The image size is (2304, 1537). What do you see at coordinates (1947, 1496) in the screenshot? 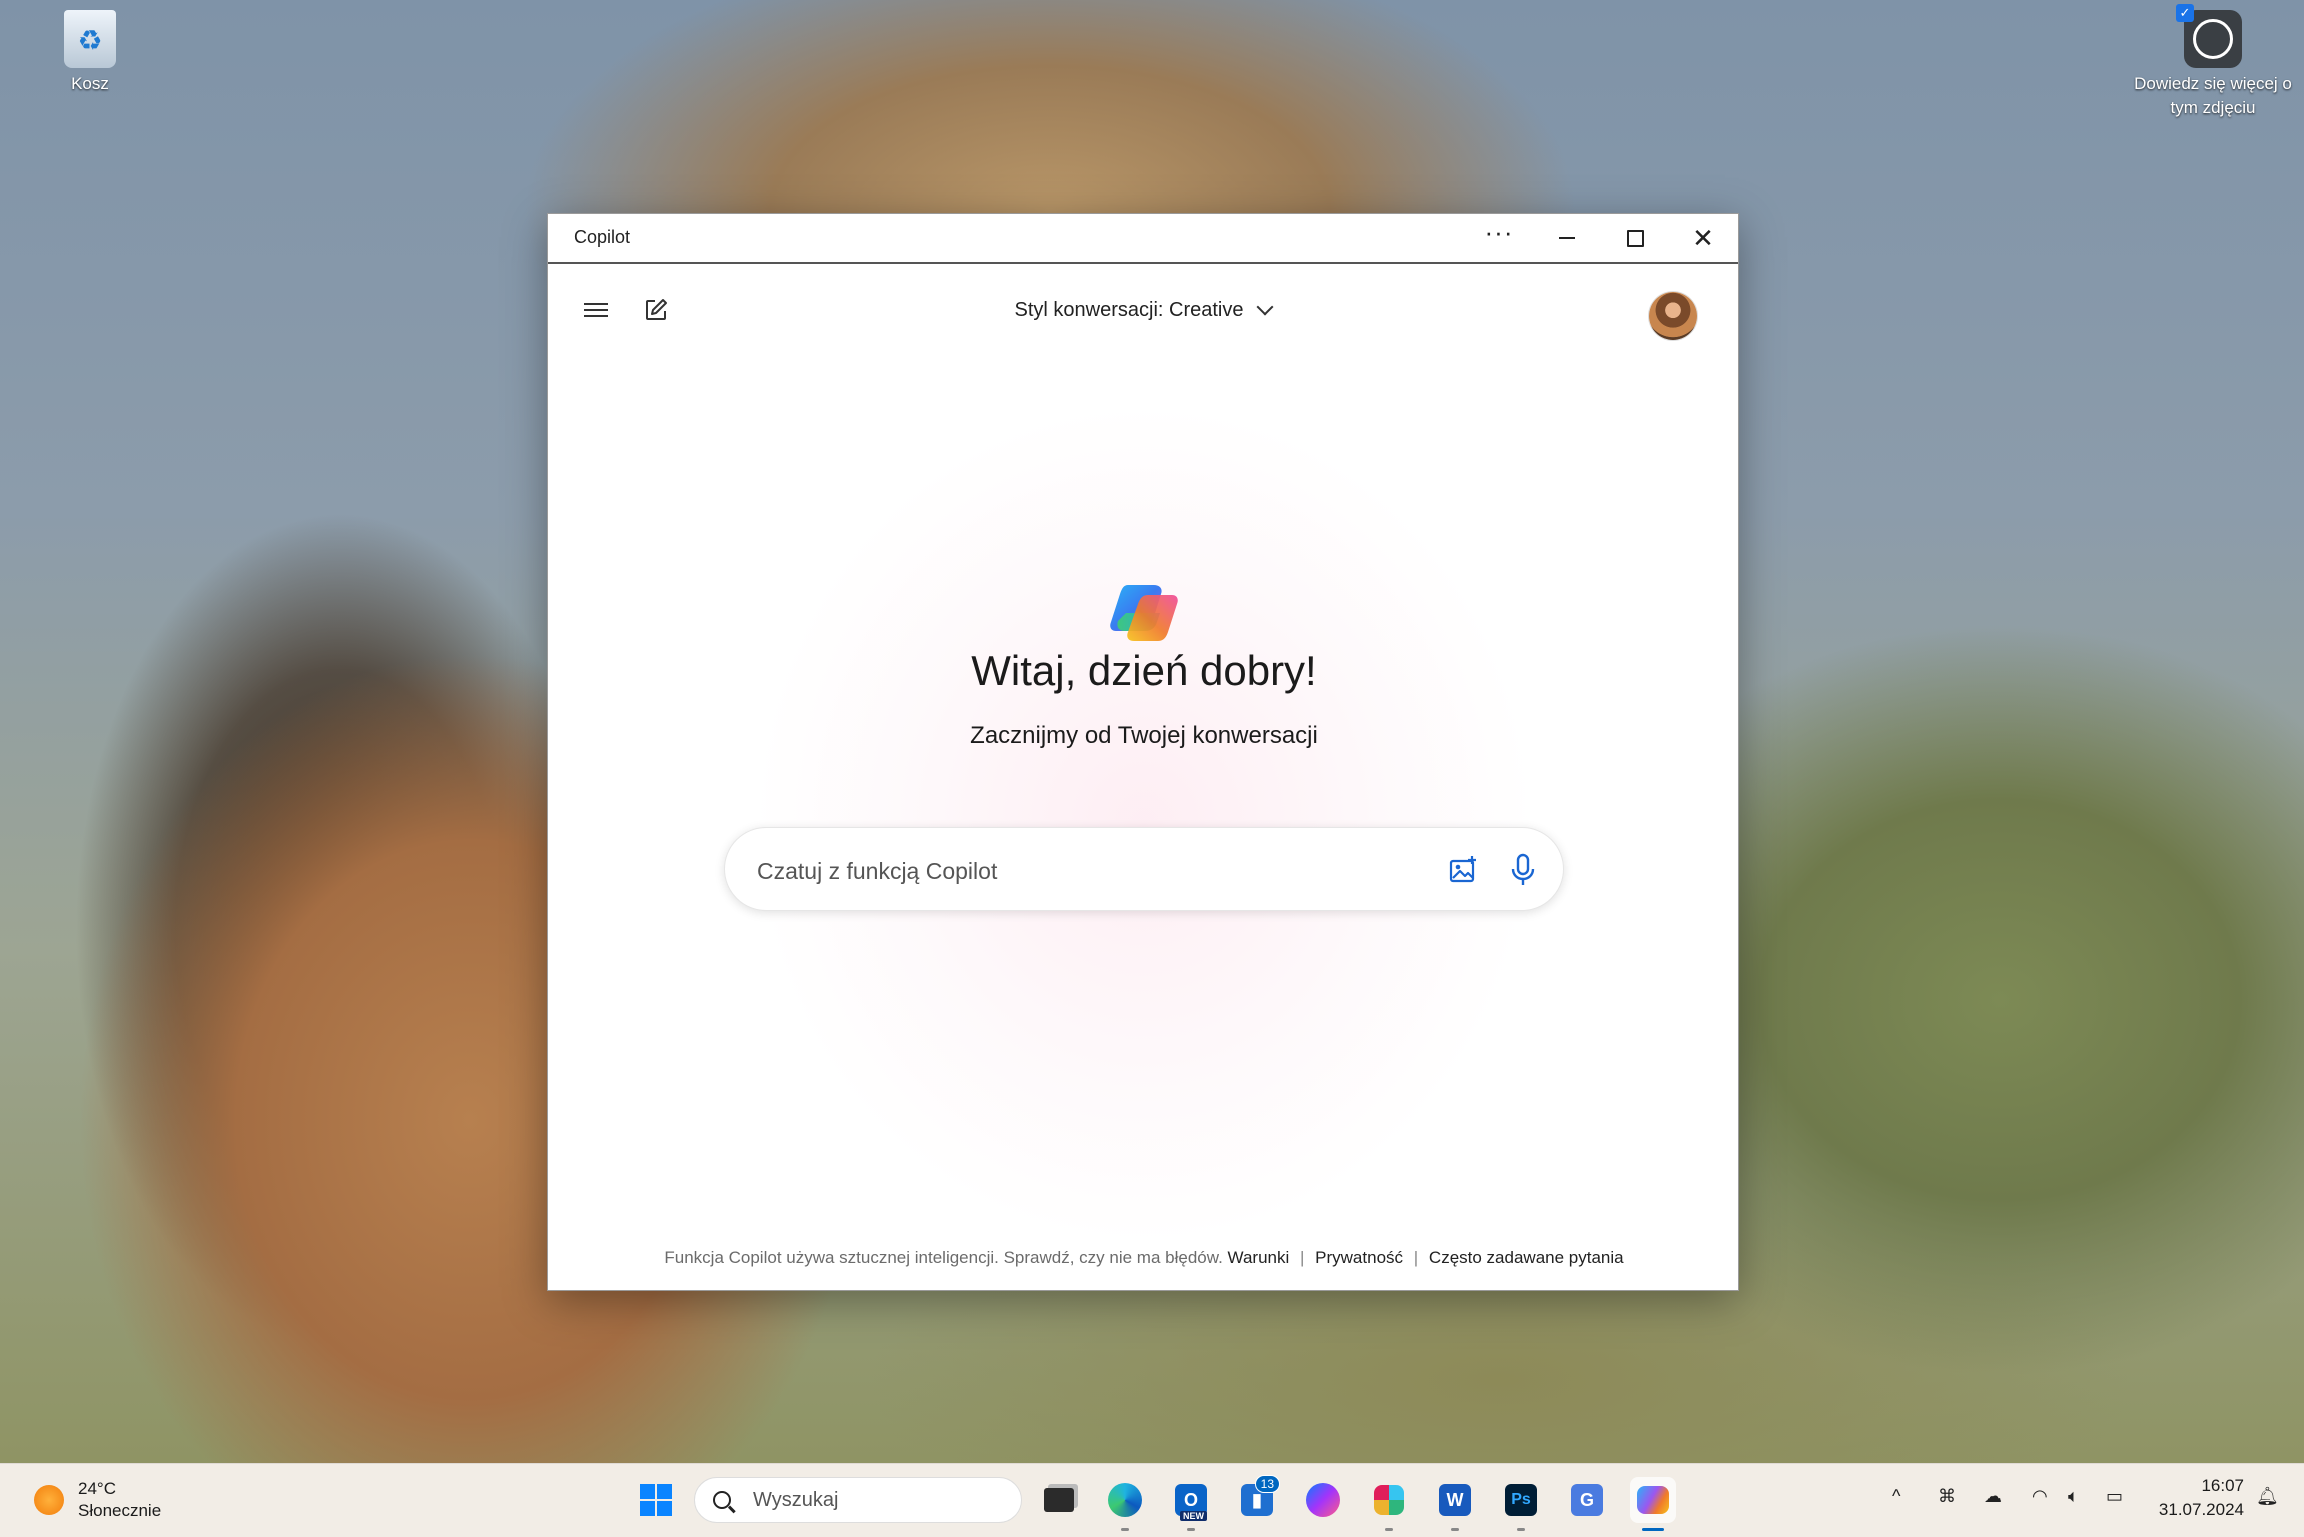
I see `network-drive-icon: ⌘` at bounding box center [1947, 1496].